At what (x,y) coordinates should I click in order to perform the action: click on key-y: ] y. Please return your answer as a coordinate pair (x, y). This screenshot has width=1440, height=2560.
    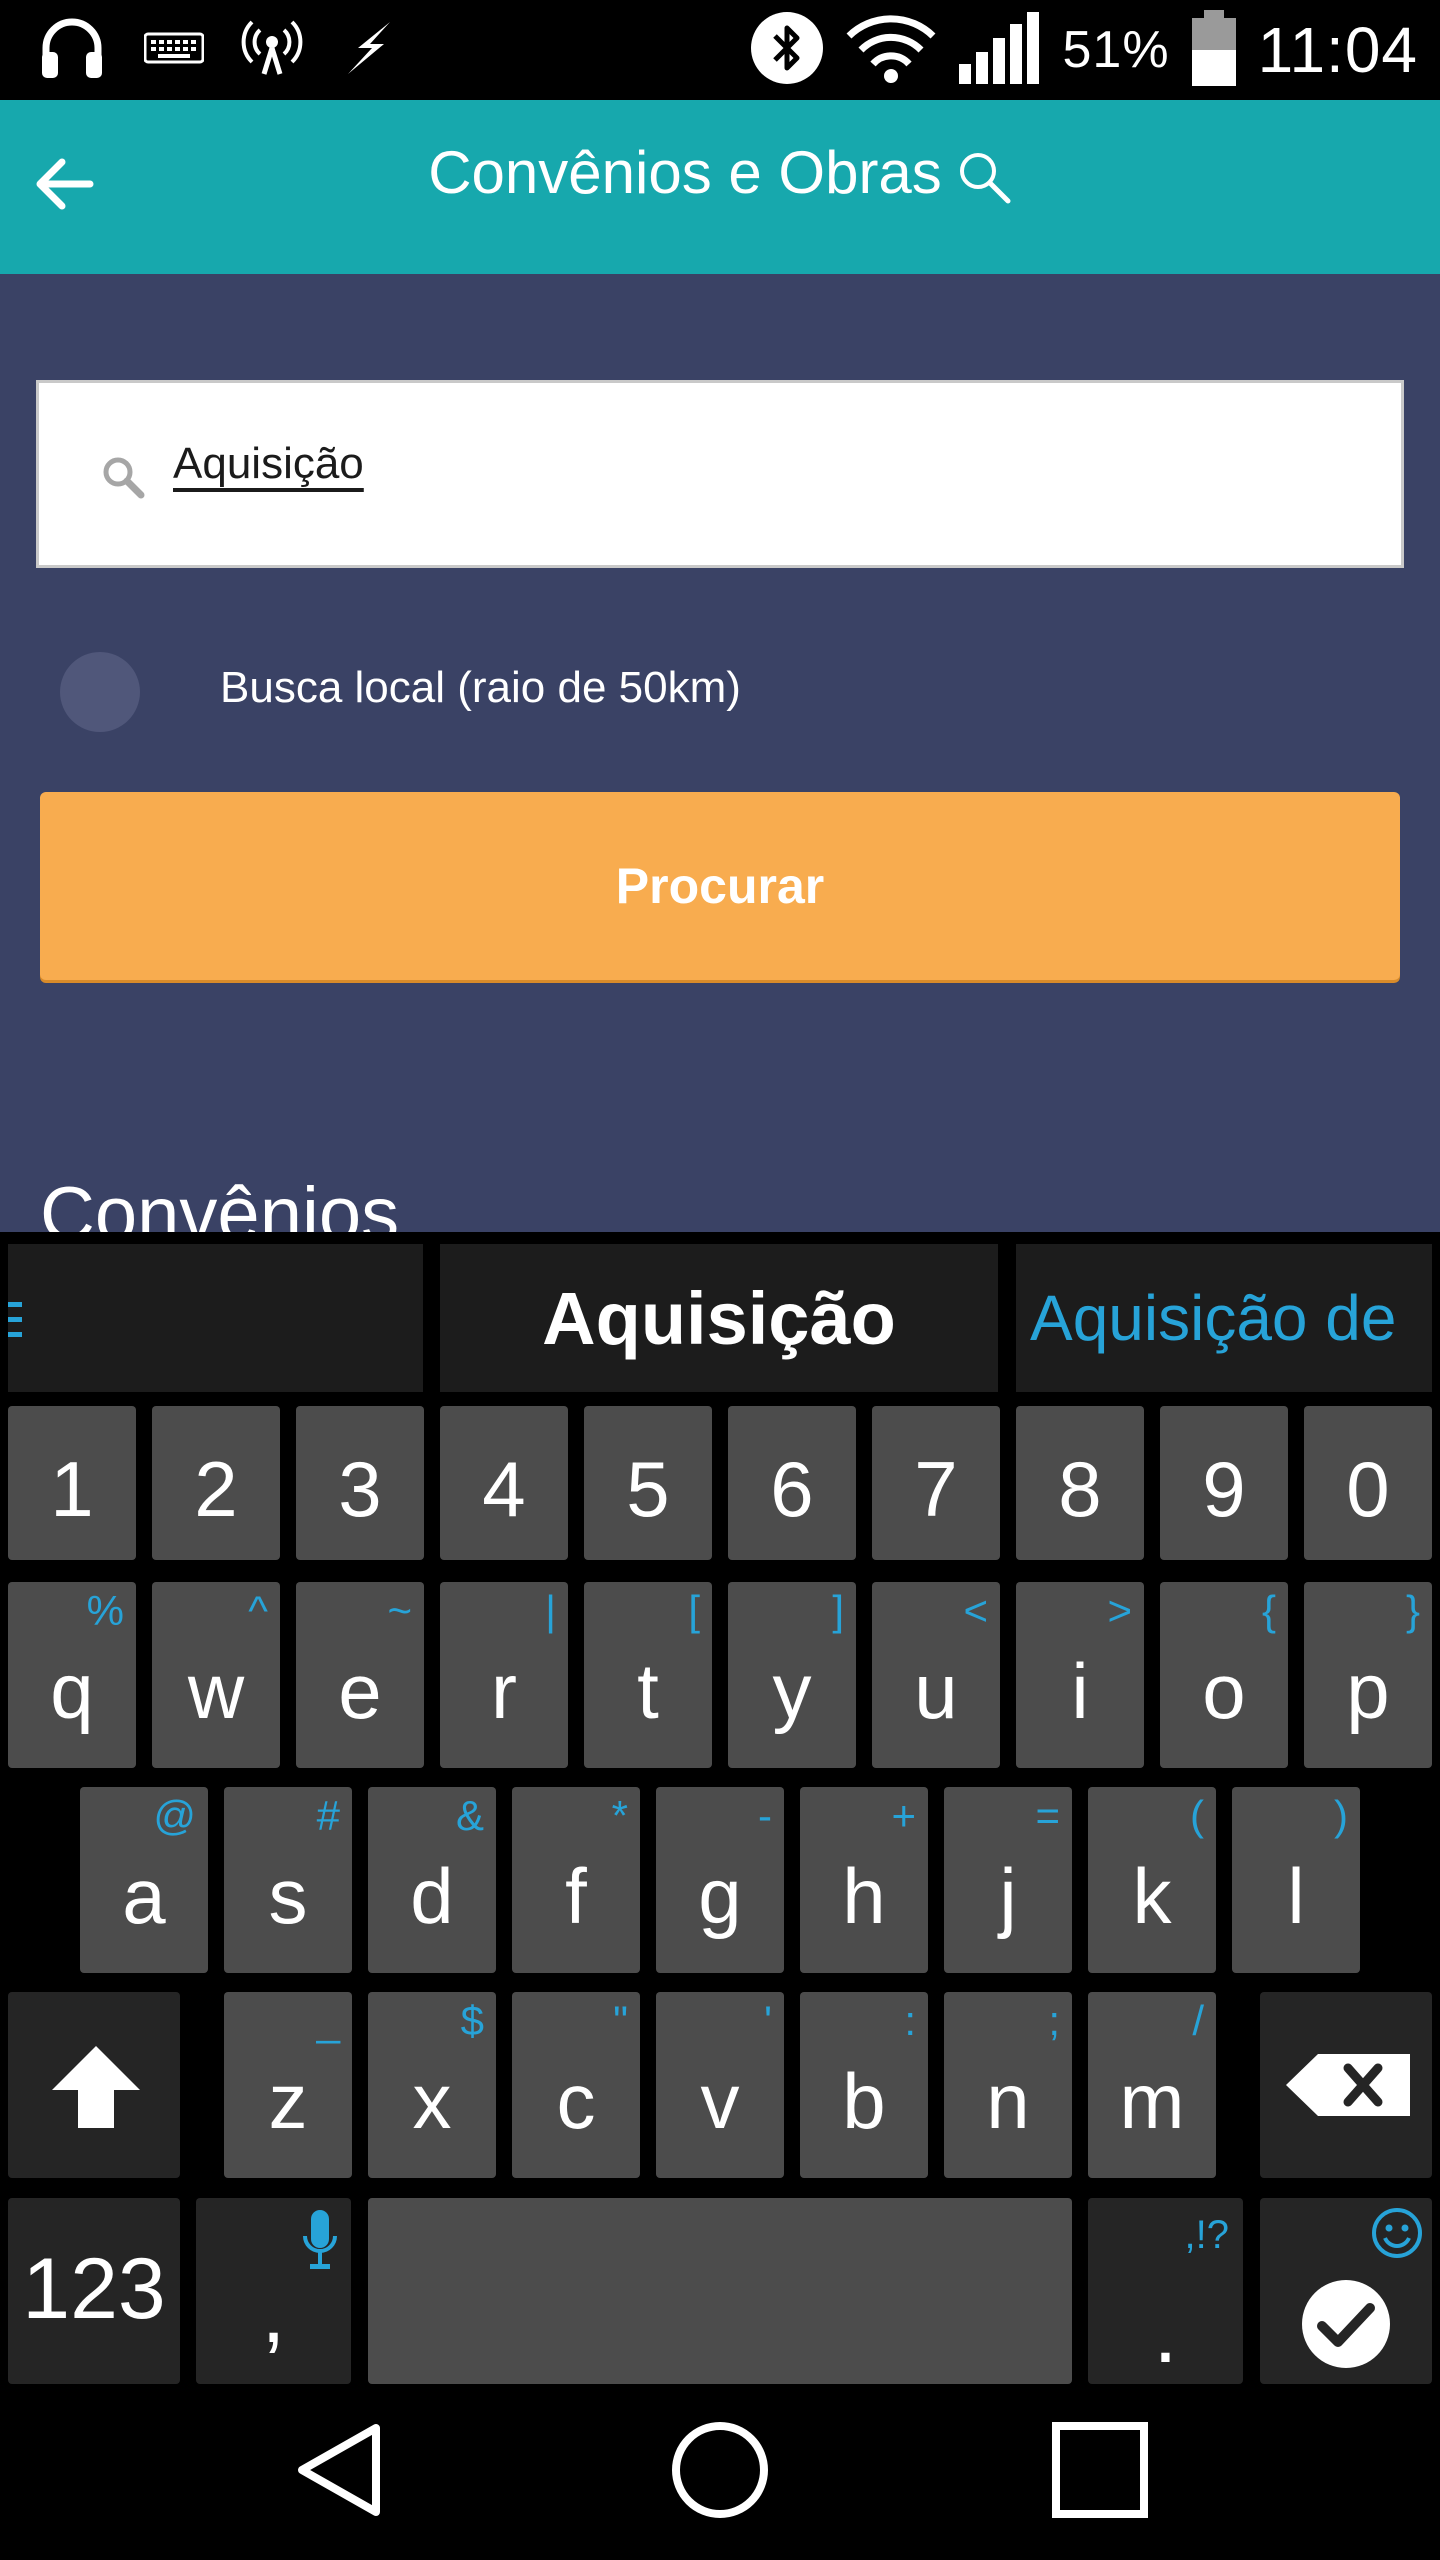
    Looking at the image, I should click on (792, 1675).